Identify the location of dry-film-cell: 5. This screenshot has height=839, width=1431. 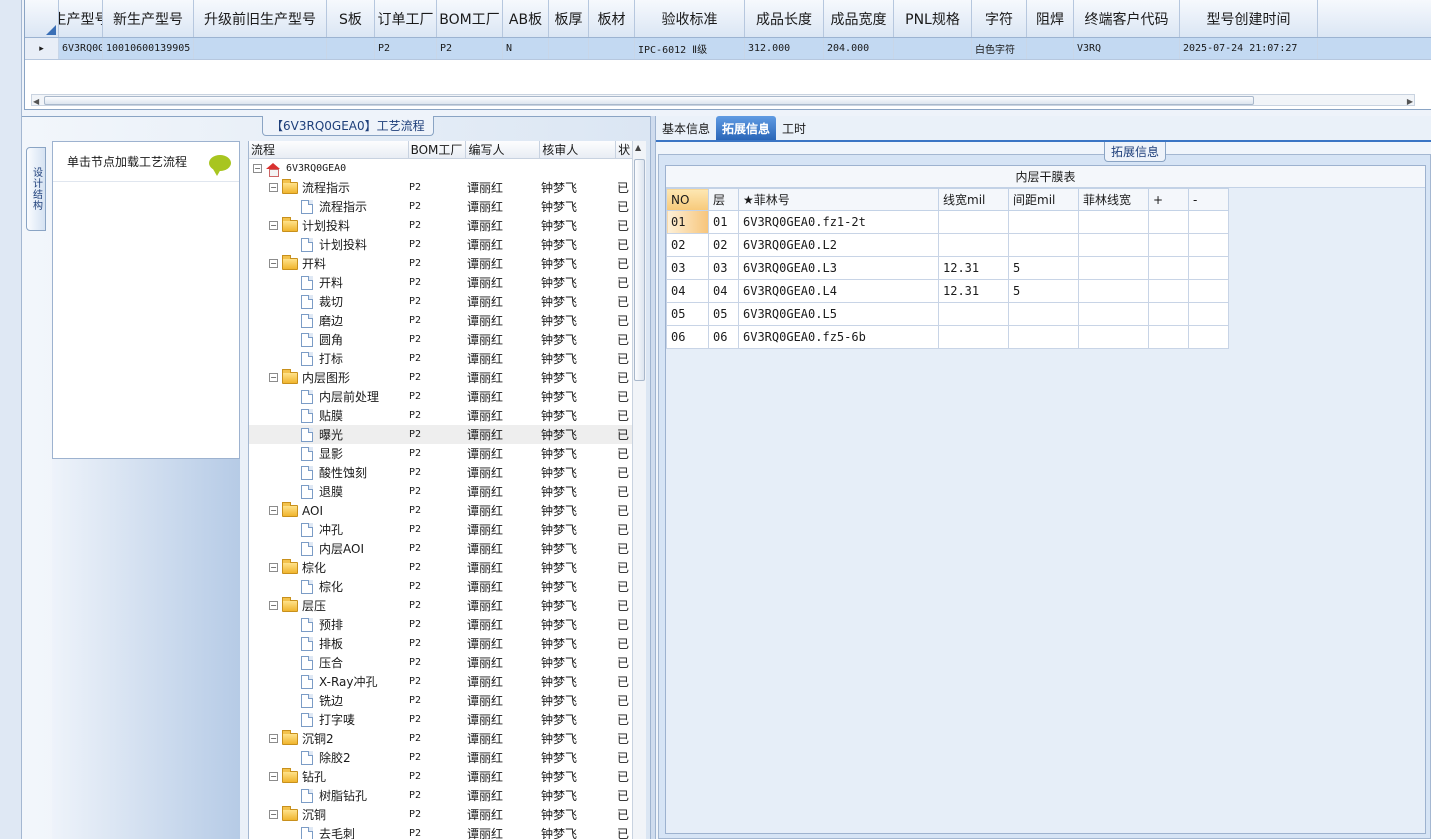
(1043, 268).